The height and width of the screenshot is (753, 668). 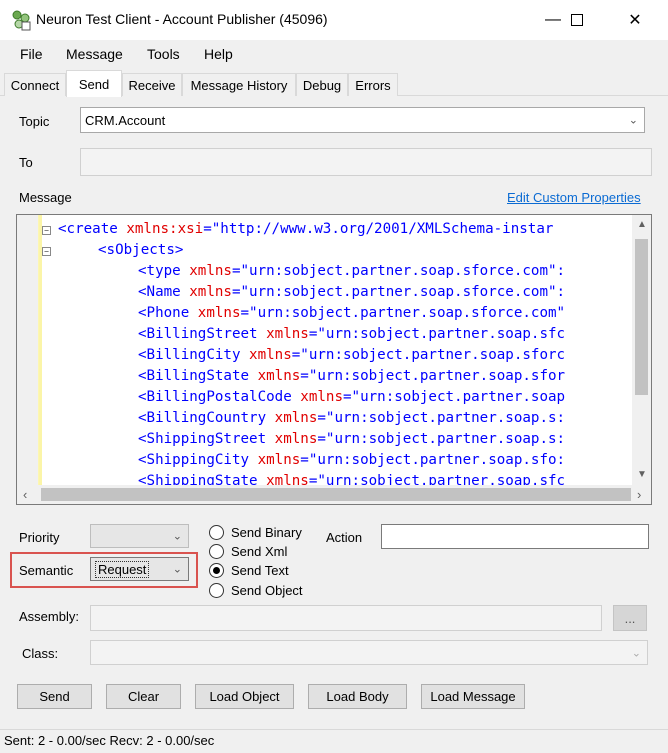 What do you see at coordinates (164, 313) in the screenshot?
I see `code-token-tag: <Phone` at bounding box center [164, 313].